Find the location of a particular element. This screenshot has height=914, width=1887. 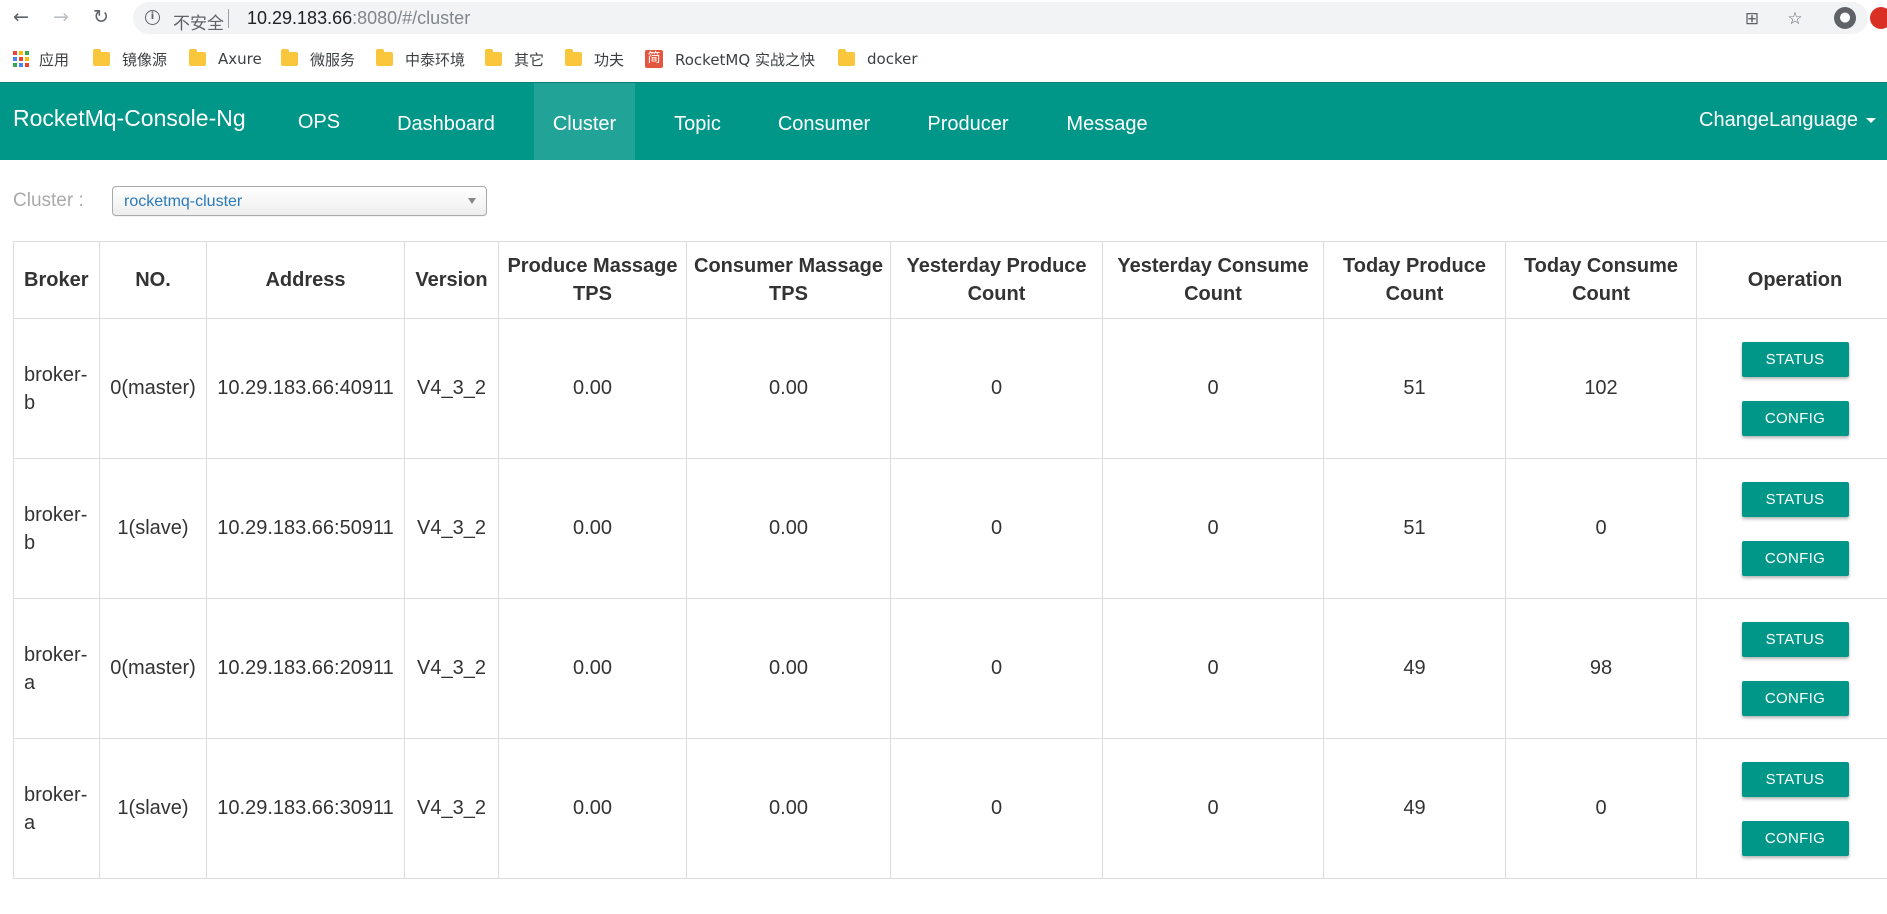

change-language-dropdown: ChangeLanguage is located at coordinates (1788, 122).